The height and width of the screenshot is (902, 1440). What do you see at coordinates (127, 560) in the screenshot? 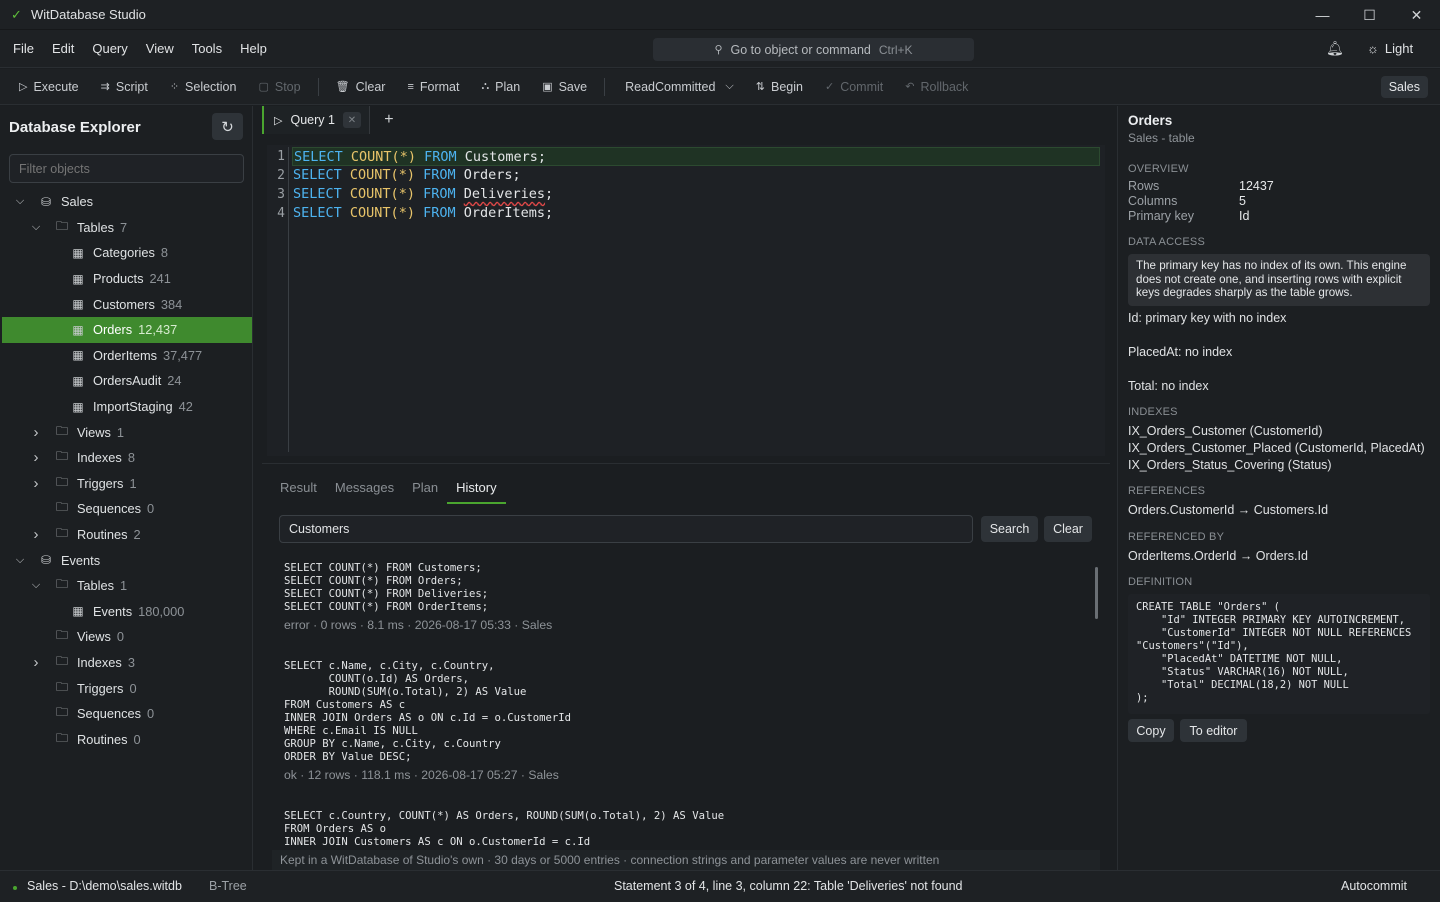
I see `tree-node: ⌵ ⛁ Events` at bounding box center [127, 560].